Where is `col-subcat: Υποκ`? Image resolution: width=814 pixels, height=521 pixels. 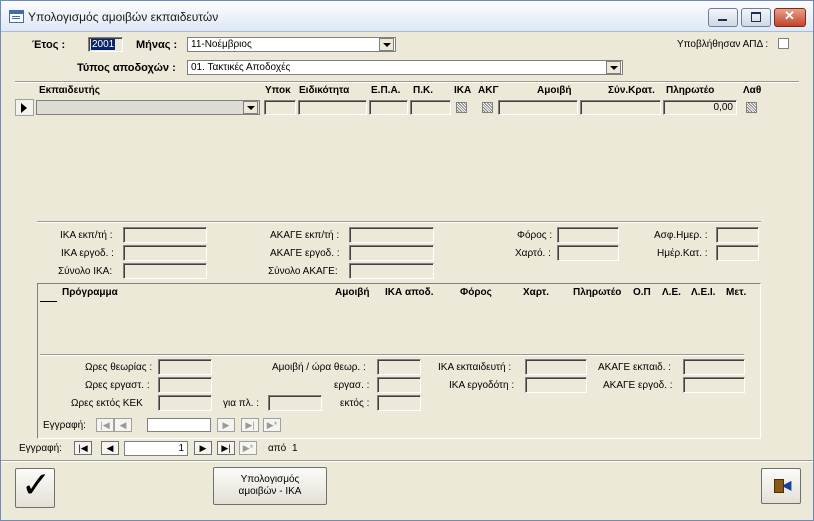
col-subcat: Υποκ is located at coordinates (278, 90).